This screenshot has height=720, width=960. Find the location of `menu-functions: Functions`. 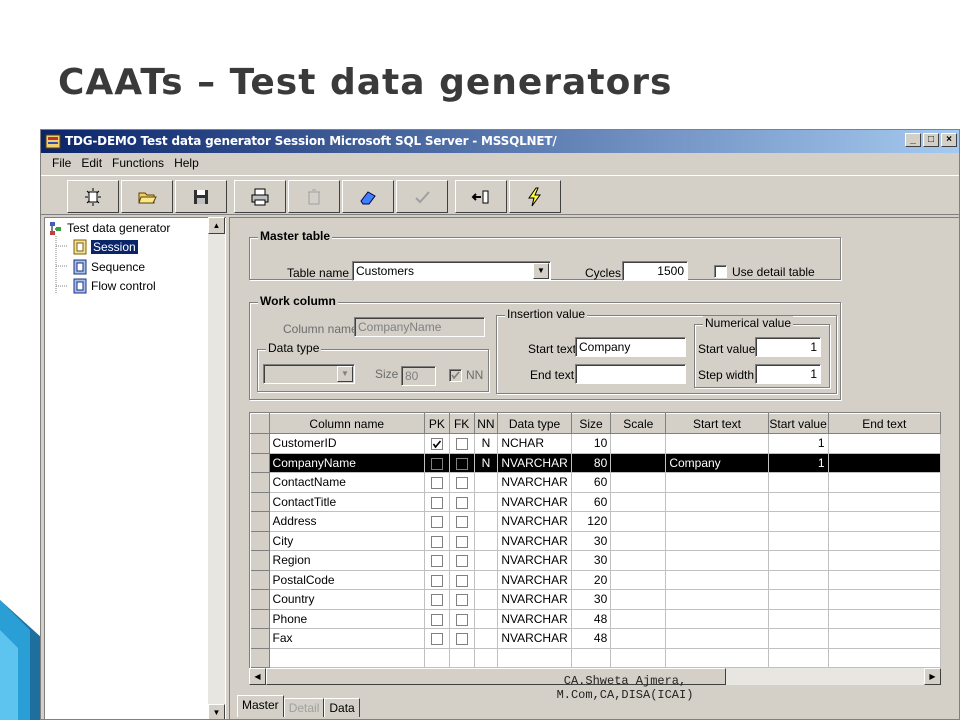

menu-functions: Functions is located at coordinates (138, 163).